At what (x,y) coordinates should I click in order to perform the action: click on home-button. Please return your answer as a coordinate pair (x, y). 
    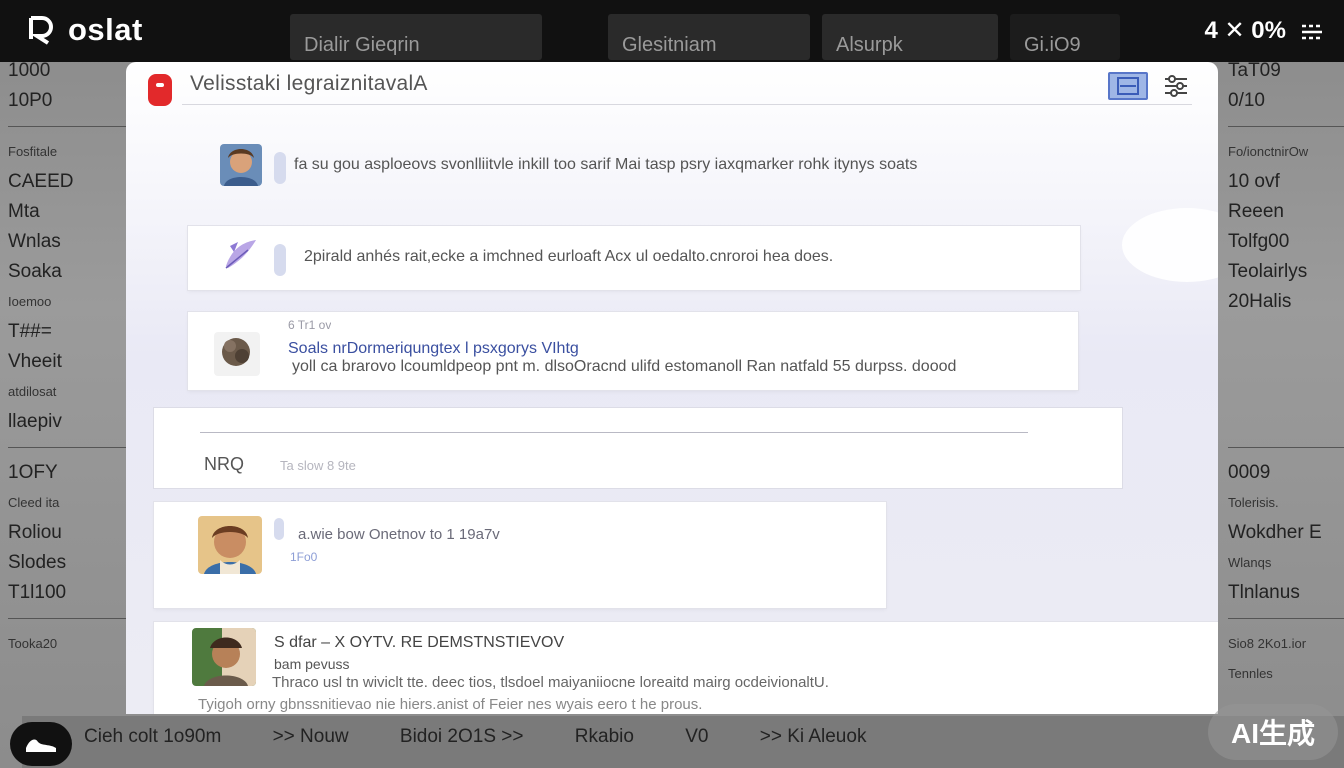
    Looking at the image, I should click on (41, 744).